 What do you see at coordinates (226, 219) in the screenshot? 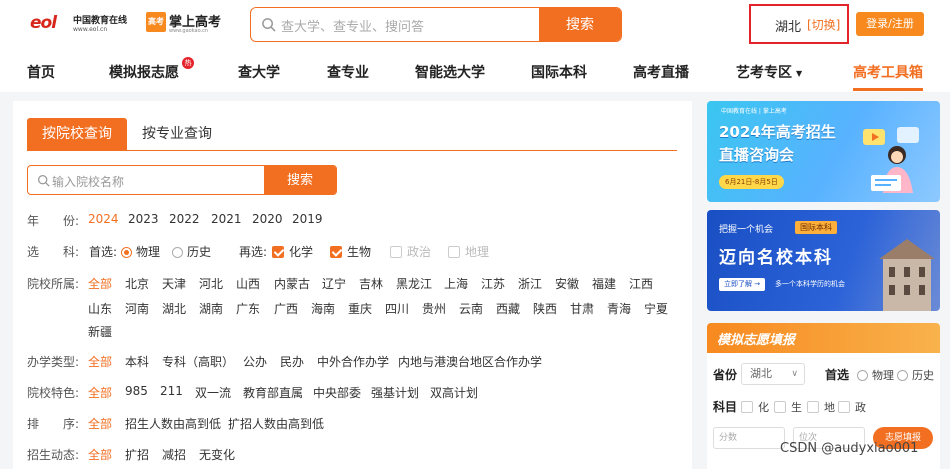
I see `year-option: 2021` at bounding box center [226, 219].